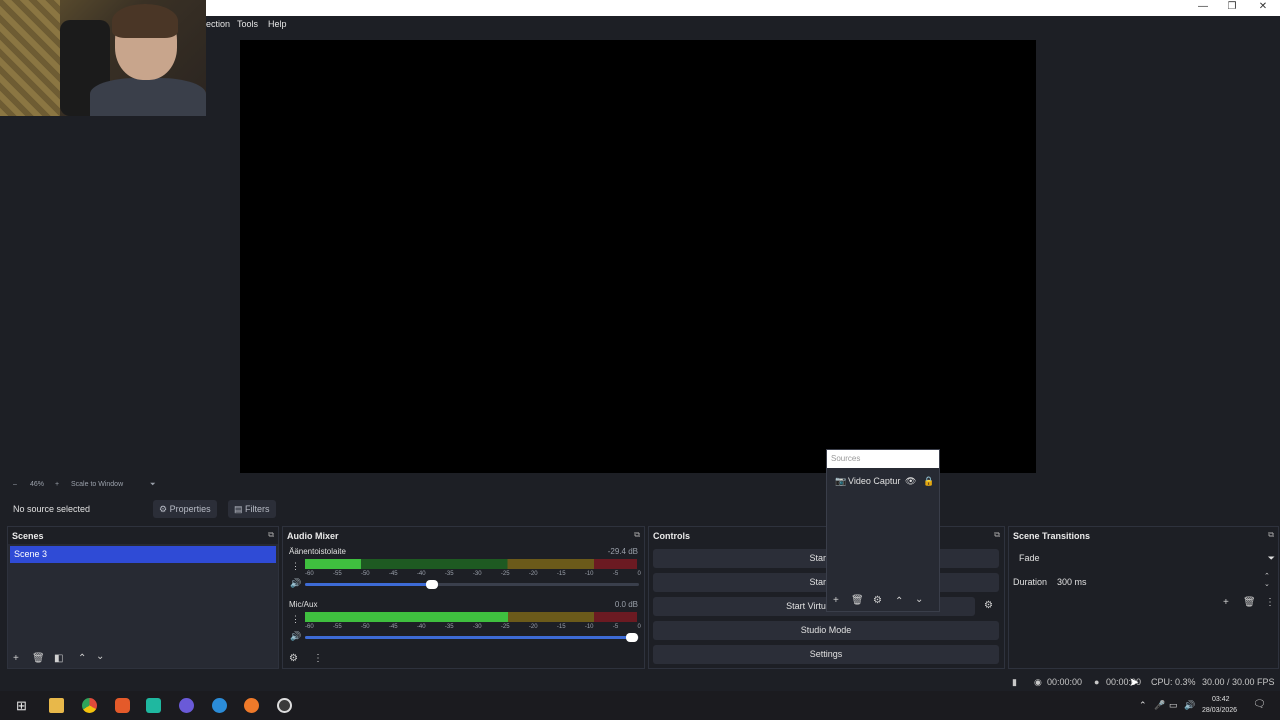  What do you see at coordinates (303, 604) in the screenshot?
I see `channel-name: Mic/Aux` at bounding box center [303, 604].